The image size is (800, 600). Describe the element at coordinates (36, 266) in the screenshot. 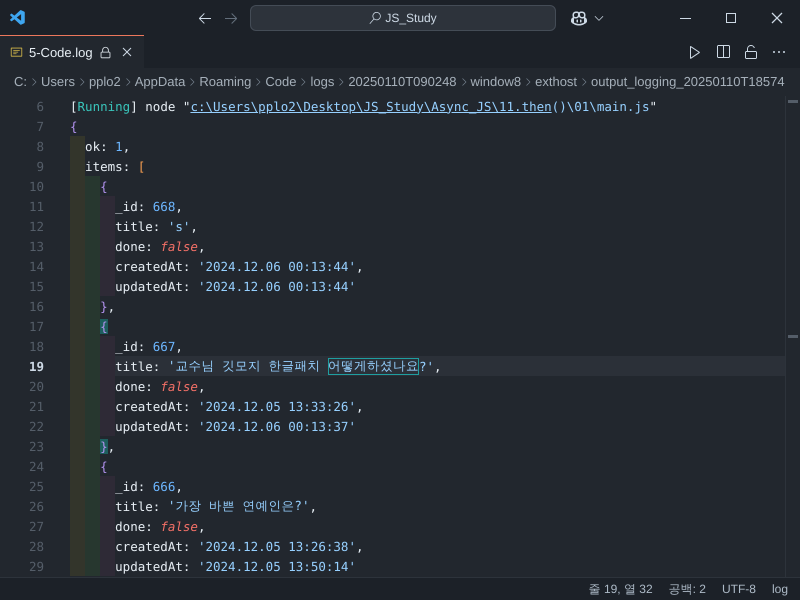

I see `line-number: 14` at that location.